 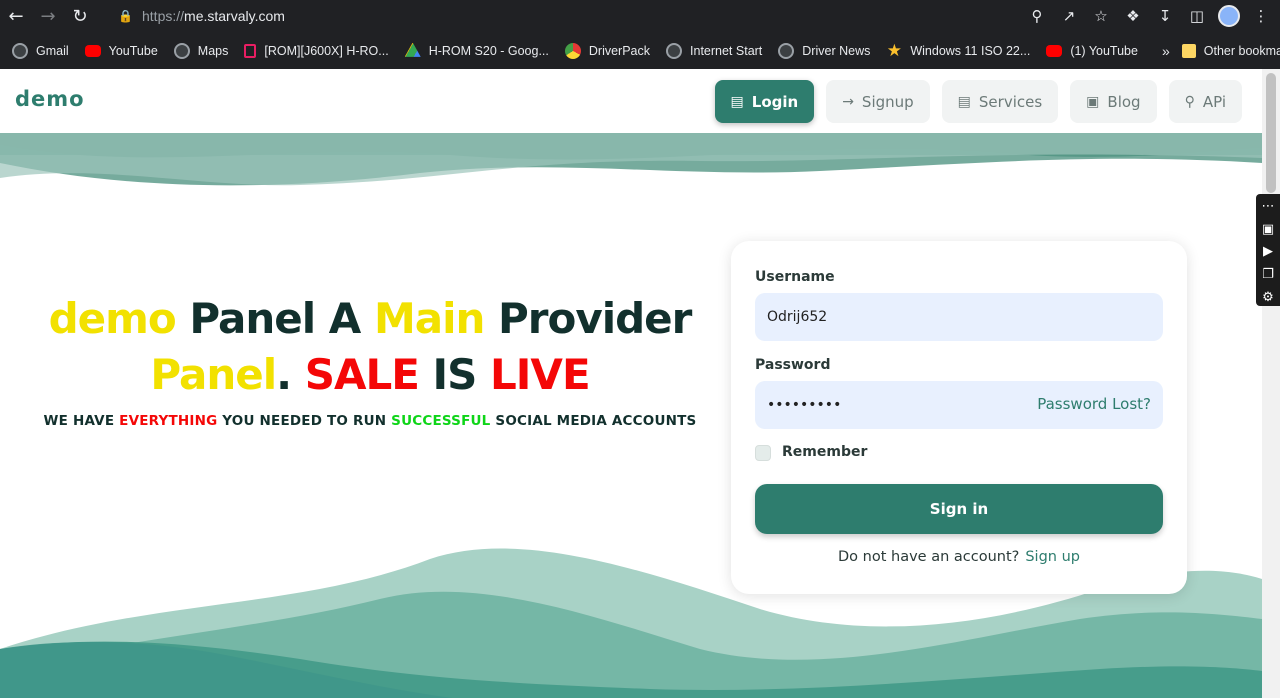 I want to click on extensions-icon: ❖, so click(x=1133, y=16).